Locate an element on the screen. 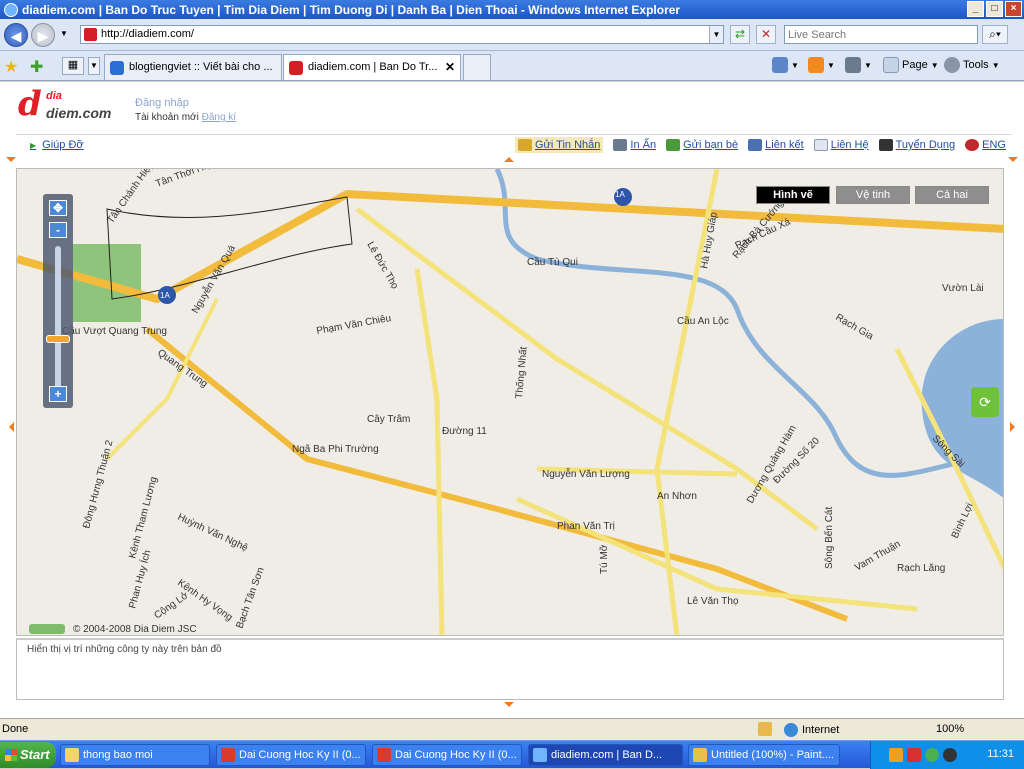 The width and height of the screenshot is (1024, 769). zoom-slider-knob is located at coordinates (58, 339).